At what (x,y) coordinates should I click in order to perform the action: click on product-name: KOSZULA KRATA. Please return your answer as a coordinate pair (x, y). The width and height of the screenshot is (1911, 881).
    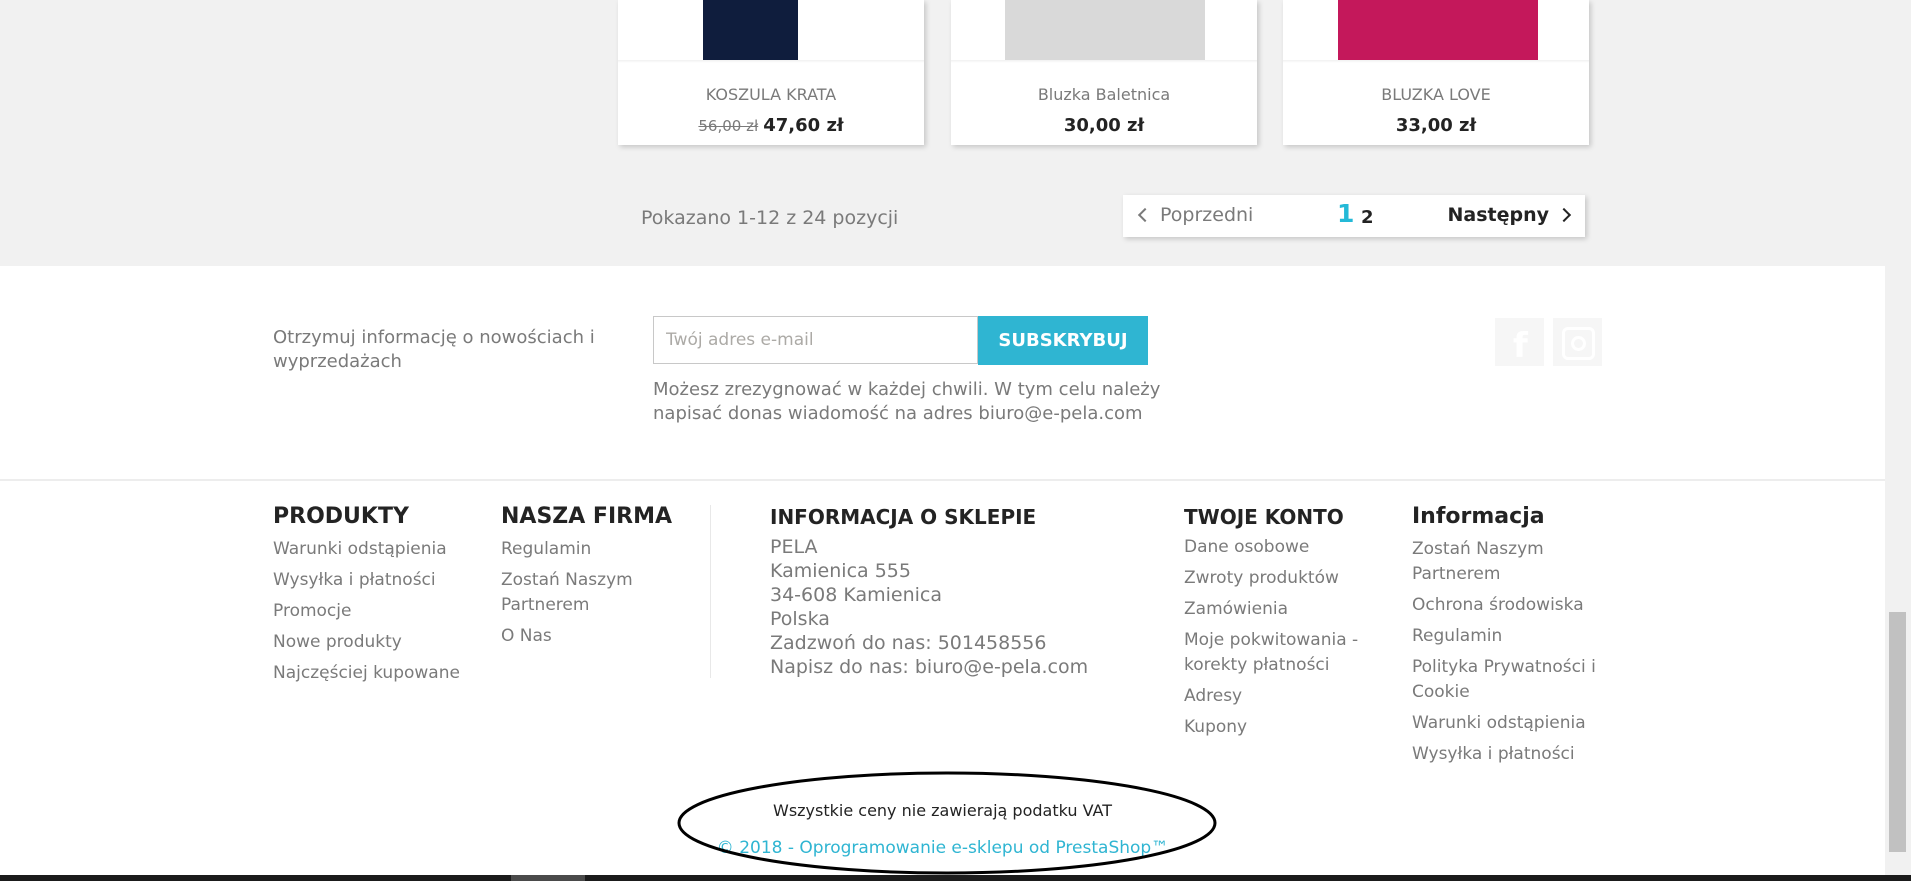
    Looking at the image, I should click on (771, 94).